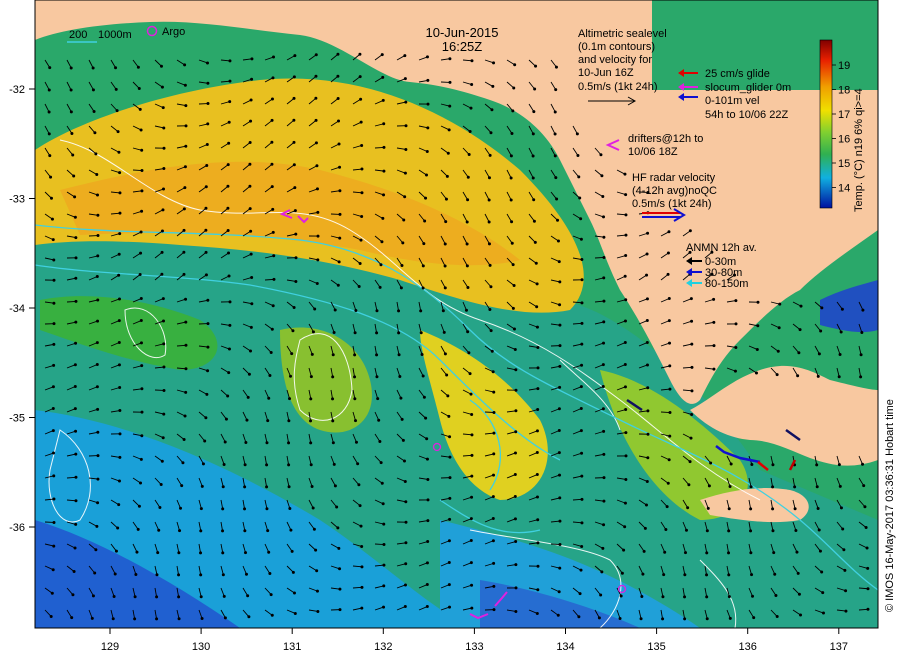  I want to click on colorbar-tick-label: 14, so click(844, 189).